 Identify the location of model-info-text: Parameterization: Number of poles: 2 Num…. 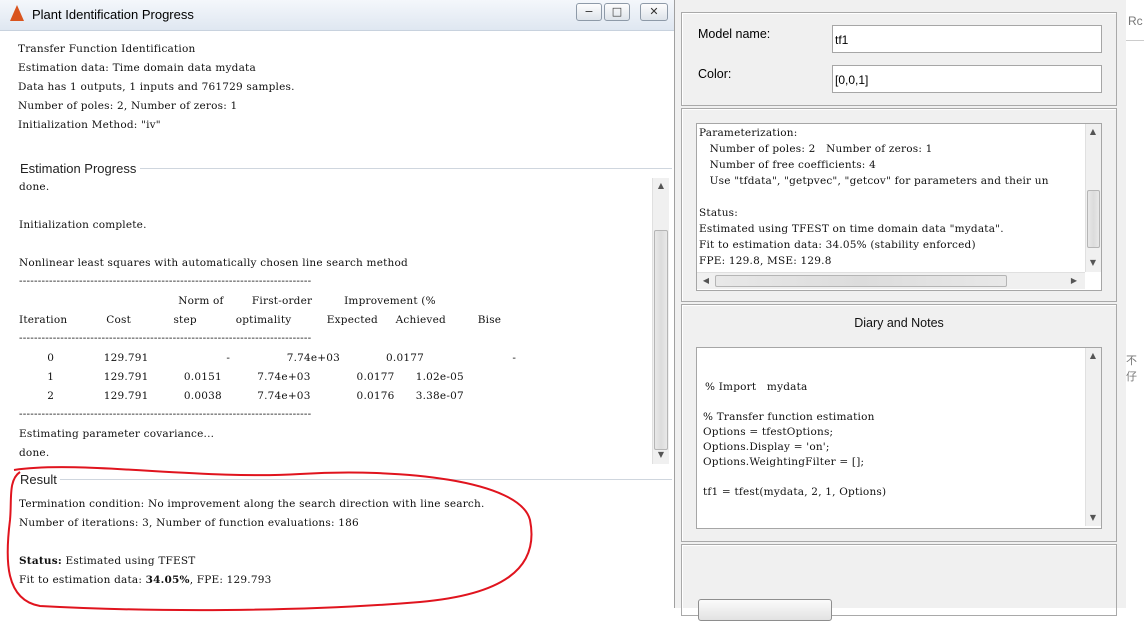
(899, 207).